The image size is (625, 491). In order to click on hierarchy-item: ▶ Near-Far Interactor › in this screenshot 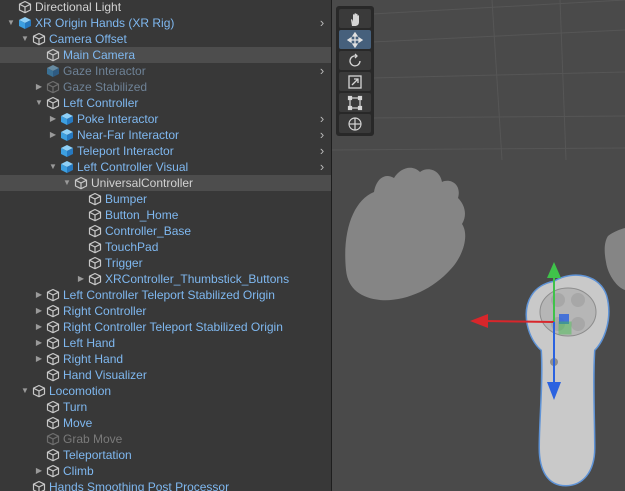, I will do `click(165, 135)`.